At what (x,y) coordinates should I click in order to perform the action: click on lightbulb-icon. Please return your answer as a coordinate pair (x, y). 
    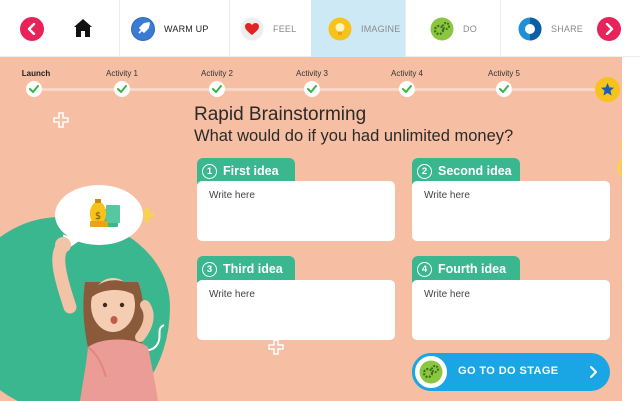
    Looking at the image, I should click on (340, 29).